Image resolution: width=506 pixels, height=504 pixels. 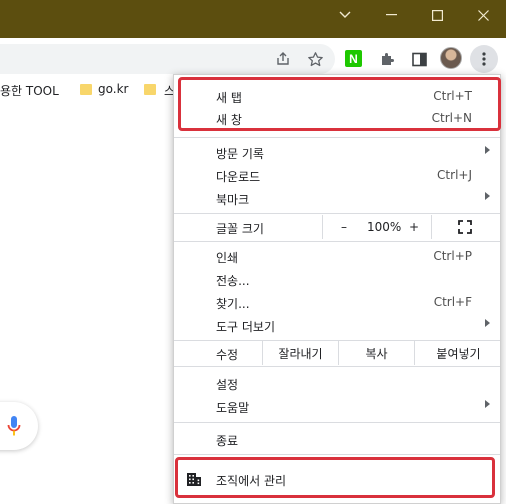 What do you see at coordinates (335, 477) in the screenshot?
I see `highlight-box-managed` at bounding box center [335, 477].